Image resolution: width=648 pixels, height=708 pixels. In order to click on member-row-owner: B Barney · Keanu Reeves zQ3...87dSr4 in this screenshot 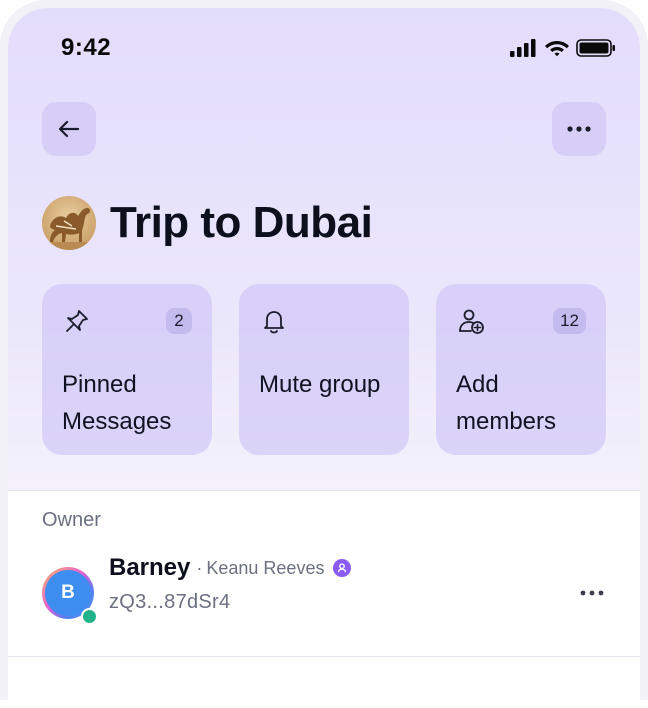, I will do `click(325, 593)`.